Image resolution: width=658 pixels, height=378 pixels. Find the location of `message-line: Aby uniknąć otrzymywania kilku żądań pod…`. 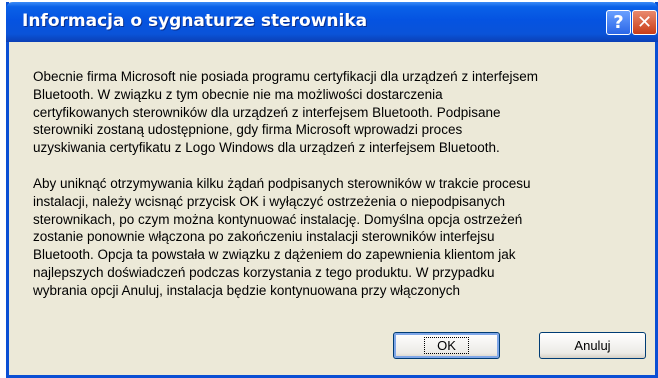

message-line: Aby uniknąć otrzymywania kilku żądań pod… is located at coordinates (282, 183).